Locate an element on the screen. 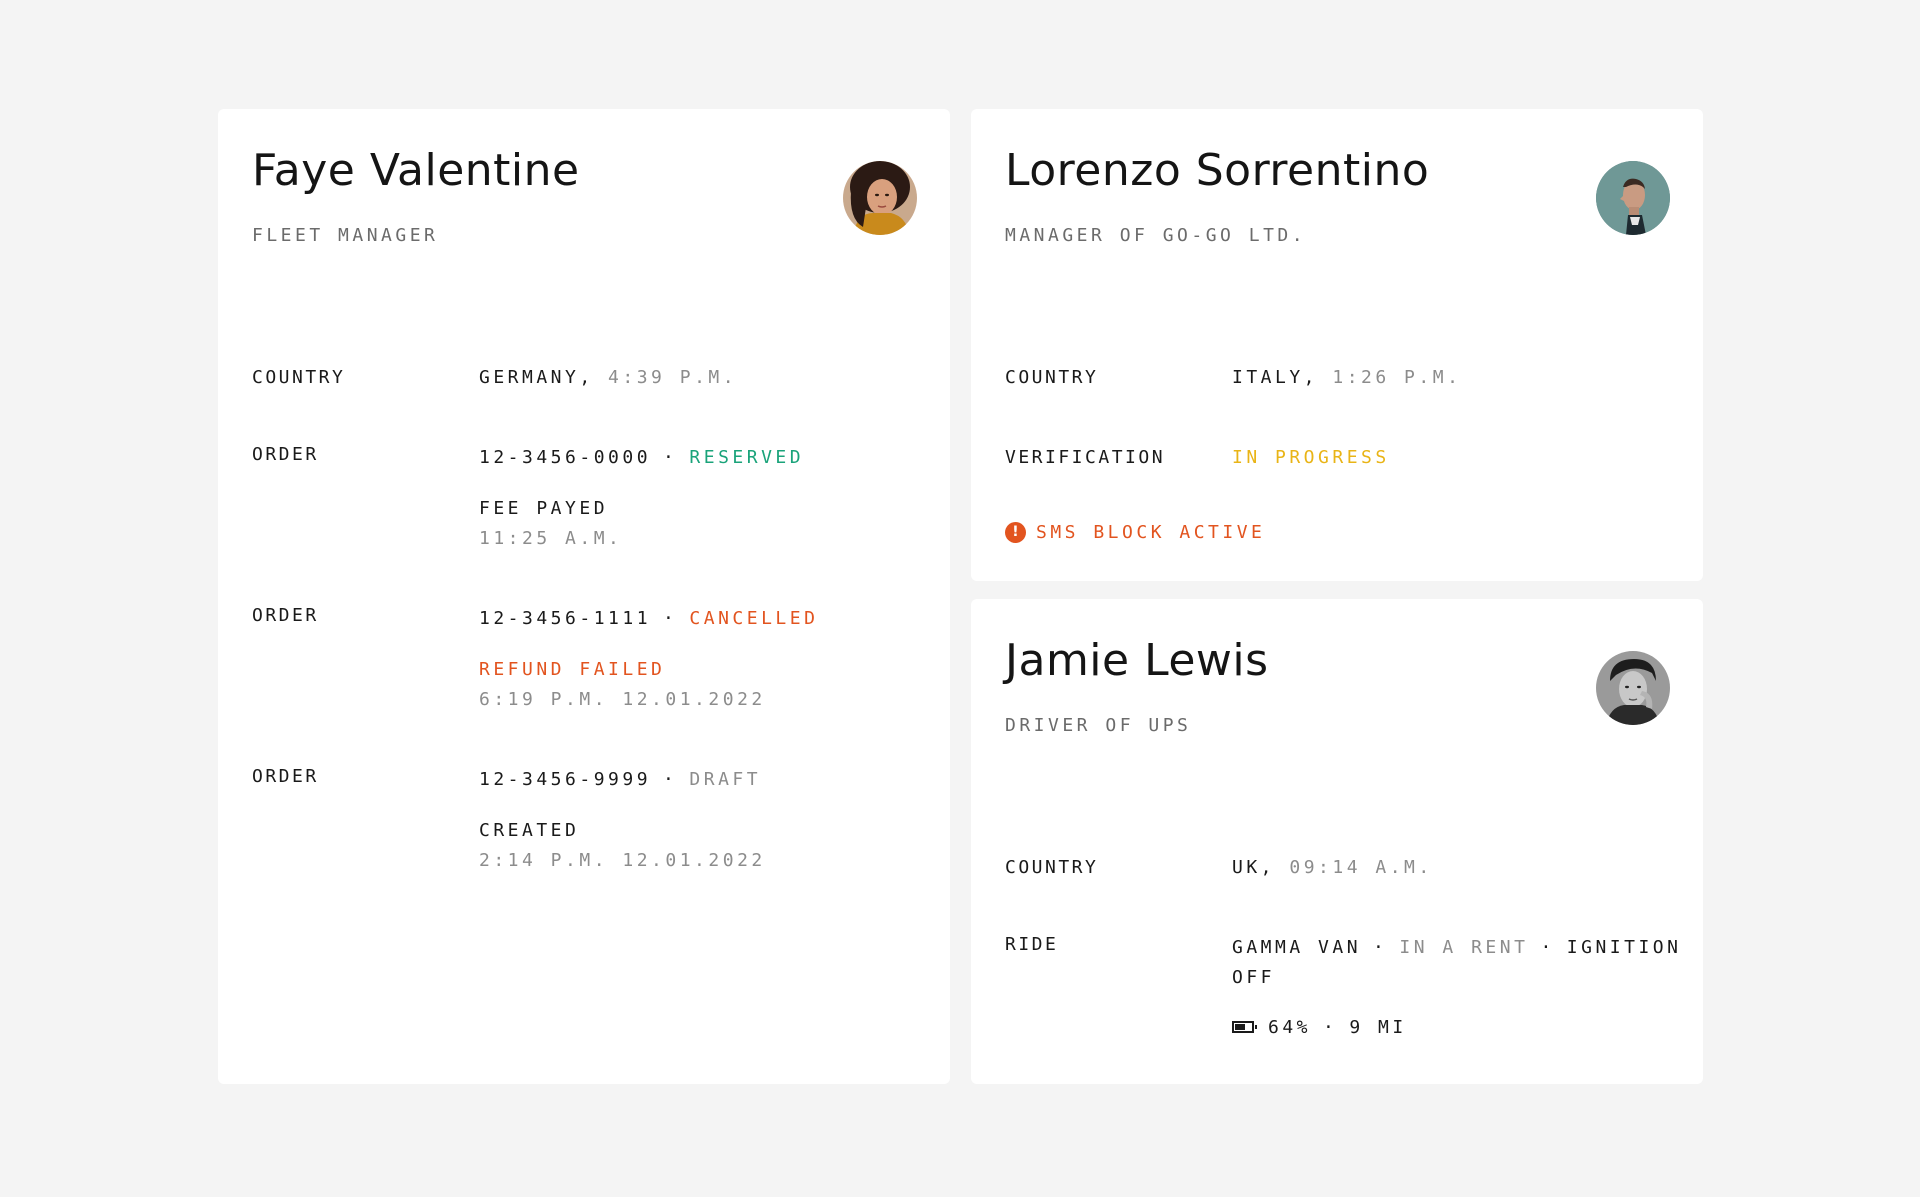  verification-status: IN PROGRESS is located at coordinates (1311, 457).